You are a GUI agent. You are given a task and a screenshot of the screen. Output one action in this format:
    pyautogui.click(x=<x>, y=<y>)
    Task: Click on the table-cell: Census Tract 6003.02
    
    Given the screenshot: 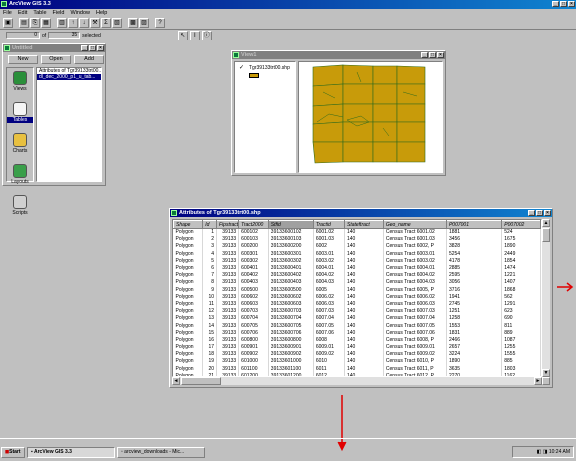 What is the action you would take?
    pyautogui.click(x=415, y=261)
    